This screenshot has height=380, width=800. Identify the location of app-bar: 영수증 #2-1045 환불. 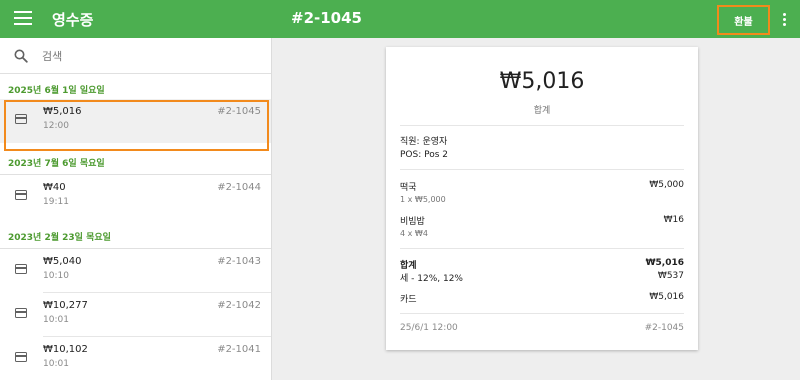
(400, 19).